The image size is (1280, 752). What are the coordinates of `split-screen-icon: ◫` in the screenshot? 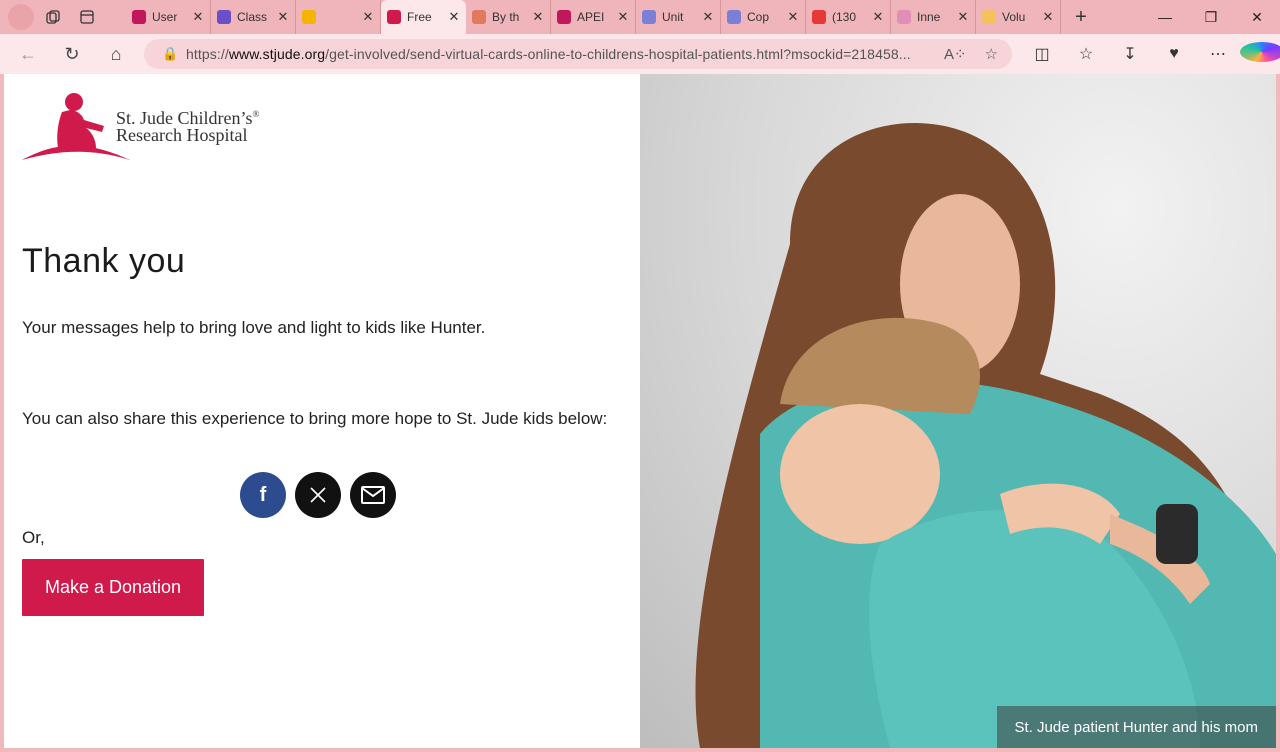 It's located at (1042, 54).